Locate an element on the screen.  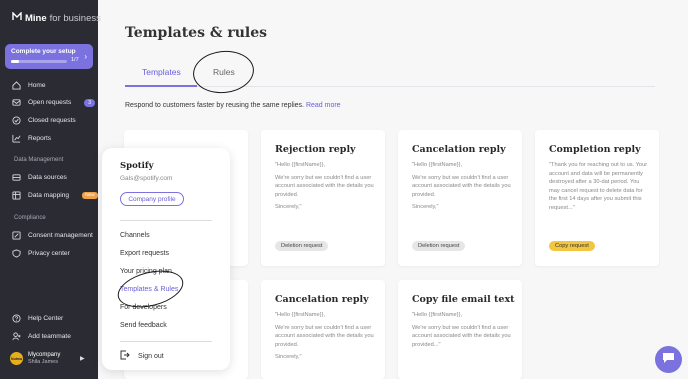
check-circle-icon is located at coordinates (16, 120).